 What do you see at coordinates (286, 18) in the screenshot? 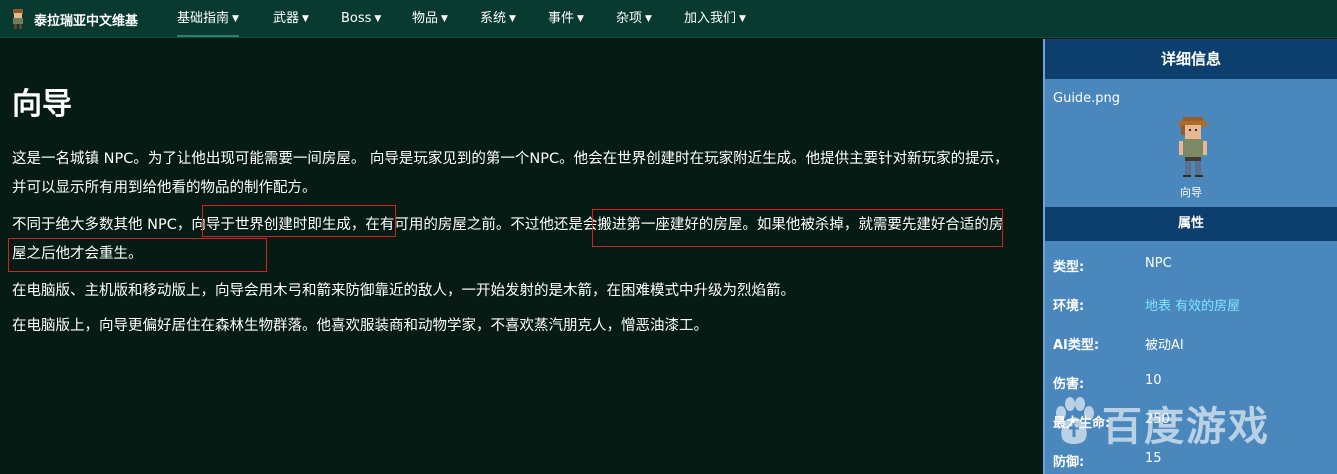
I see `nav-item-label: 武器` at bounding box center [286, 18].